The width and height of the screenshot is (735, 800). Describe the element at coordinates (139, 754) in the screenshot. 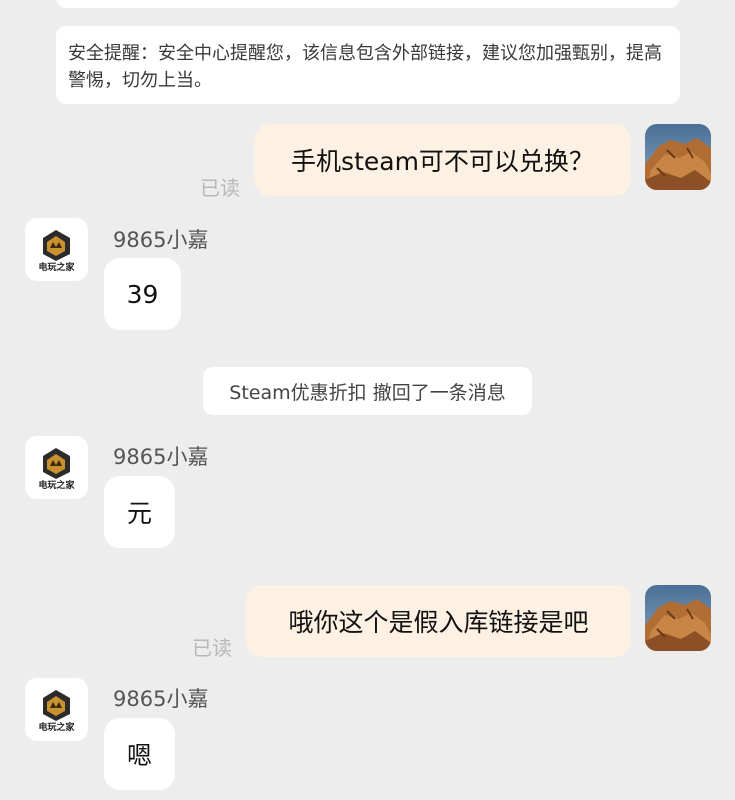

I see `incoming-message-bubble: 嗯` at that location.